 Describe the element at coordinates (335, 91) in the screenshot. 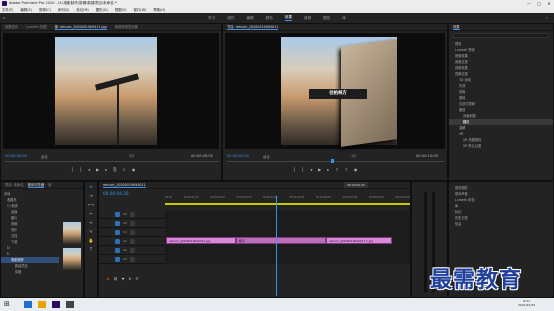

I see `program-viewer: 往柏林方` at that location.